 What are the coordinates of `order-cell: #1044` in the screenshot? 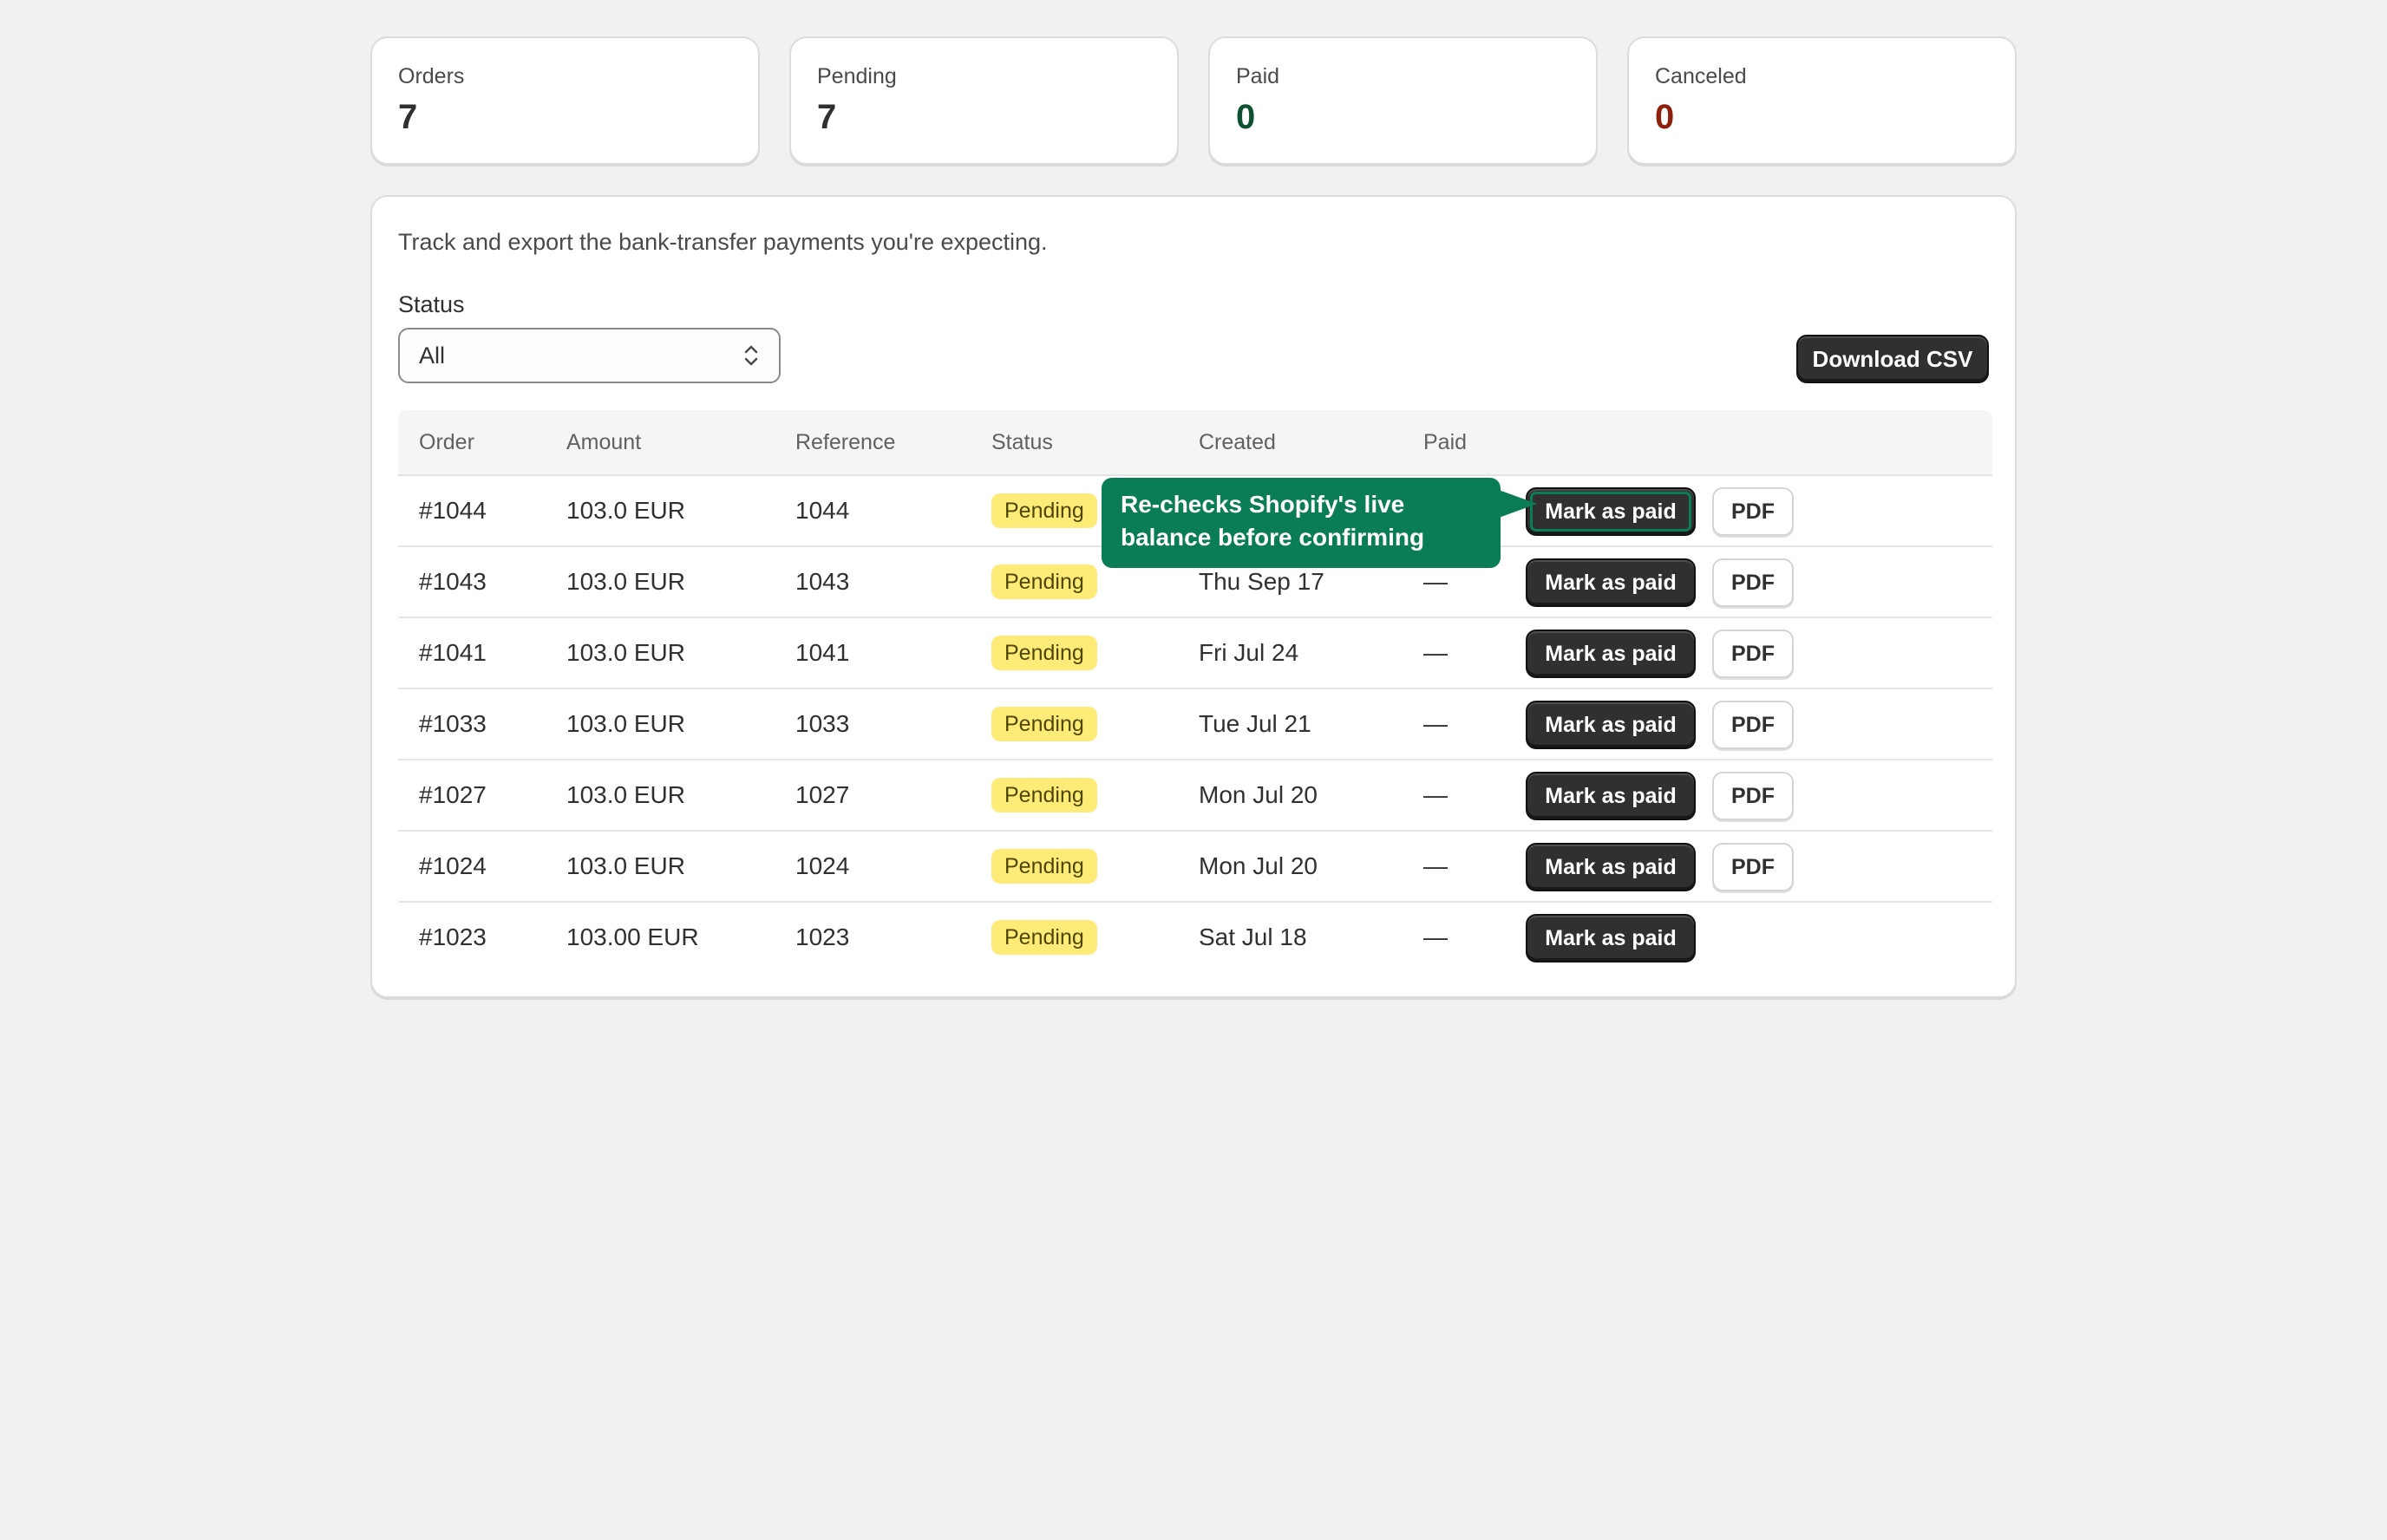 It's located at (453, 510).